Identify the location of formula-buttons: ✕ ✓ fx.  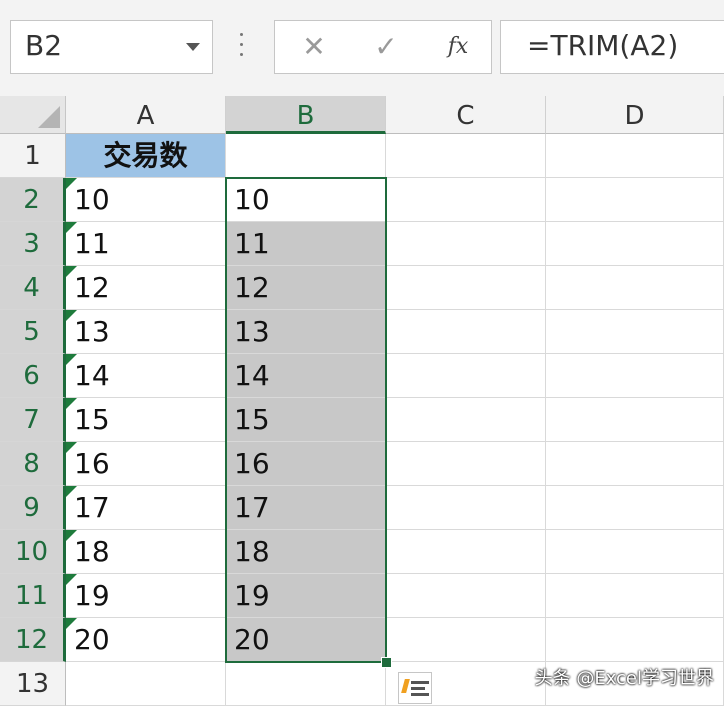
(383, 47).